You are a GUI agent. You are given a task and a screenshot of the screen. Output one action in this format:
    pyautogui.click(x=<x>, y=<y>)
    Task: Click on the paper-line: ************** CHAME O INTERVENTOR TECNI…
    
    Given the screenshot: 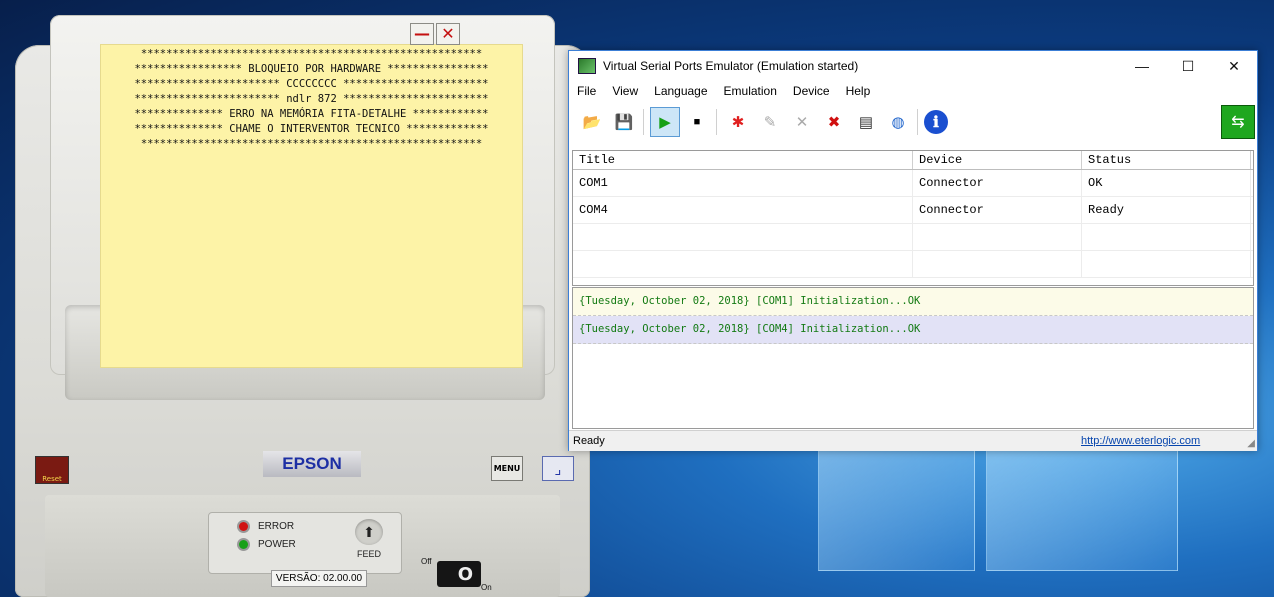 What is the action you would take?
    pyautogui.click(x=311, y=129)
    